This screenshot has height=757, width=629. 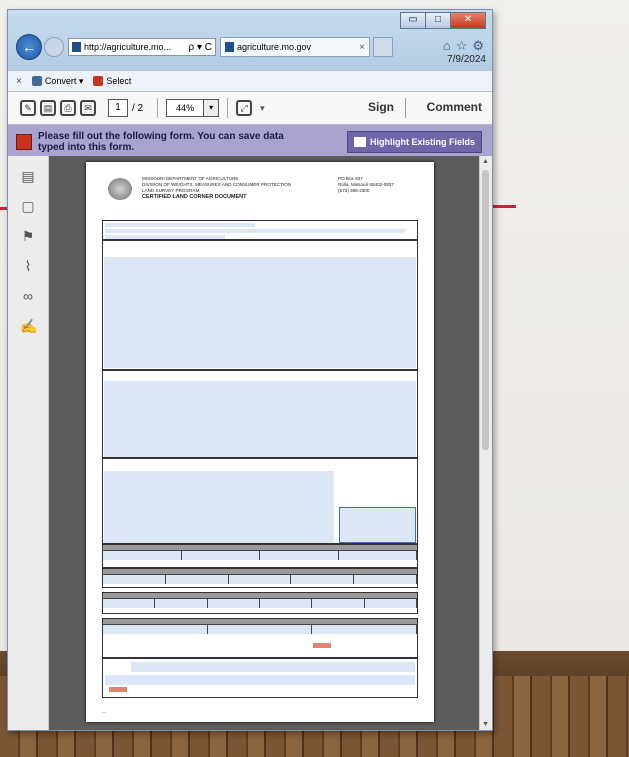 I want to click on comment-button: Comment, so click(x=454, y=107).